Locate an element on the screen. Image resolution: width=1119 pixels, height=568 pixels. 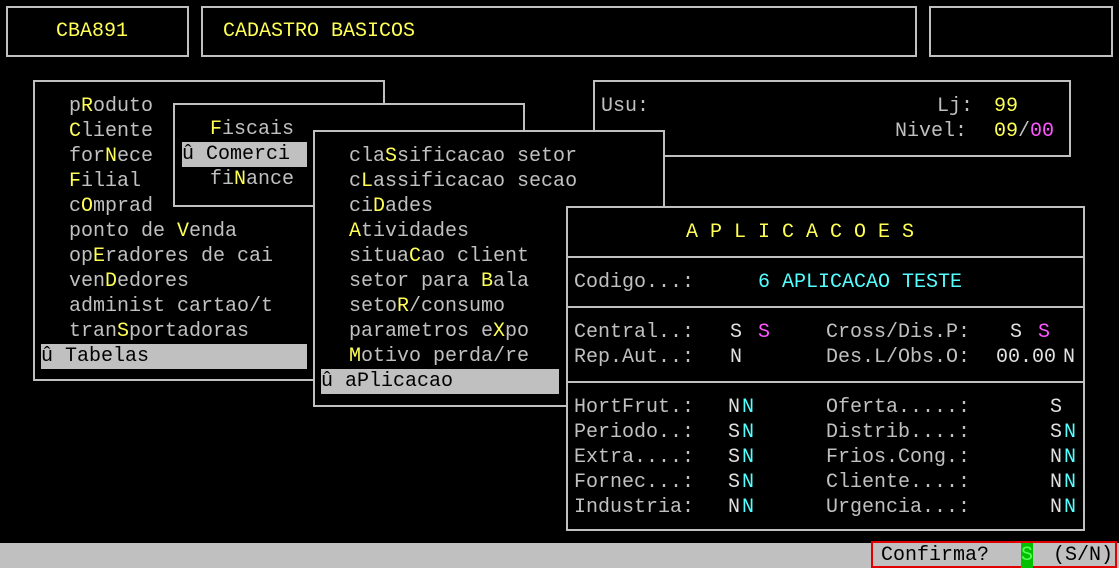
desl-value-1: 00.00 is located at coordinates (1026, 357).